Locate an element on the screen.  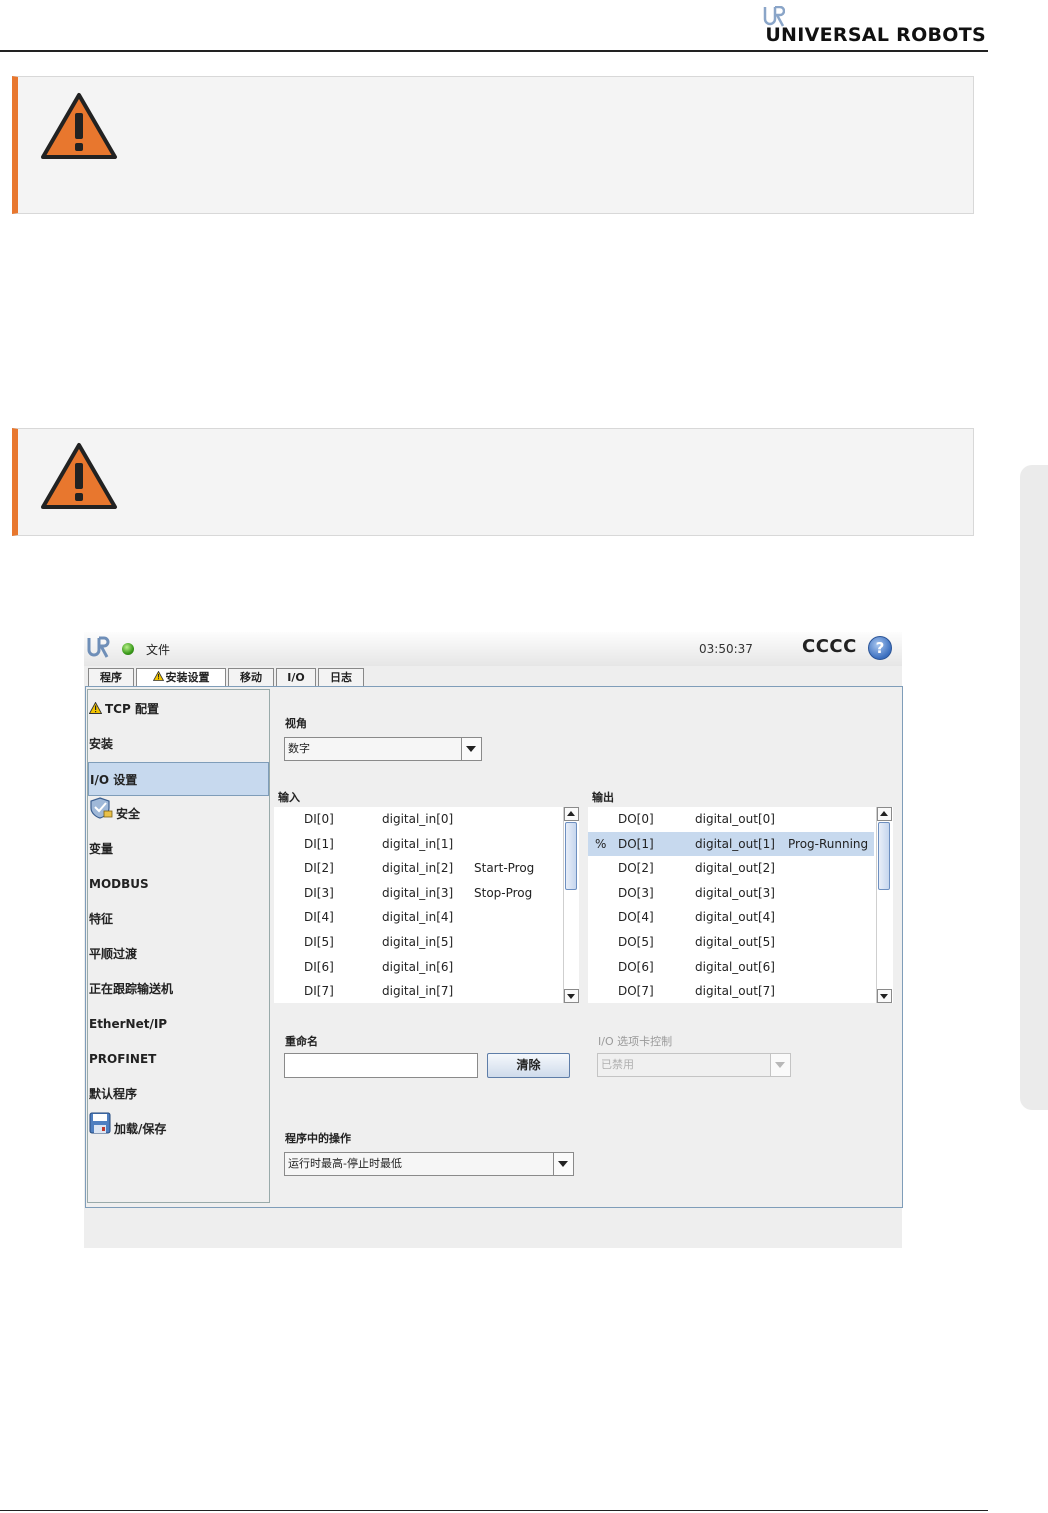
save-icon is located at coordinates (100, 1129).